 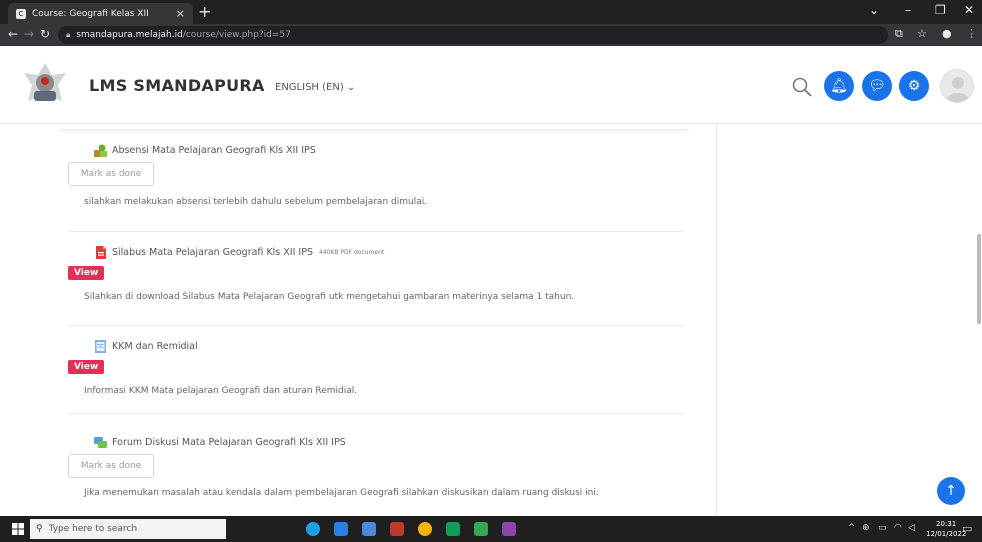 I want to click on settings-button: ⚙, so click(x=914, y=86).